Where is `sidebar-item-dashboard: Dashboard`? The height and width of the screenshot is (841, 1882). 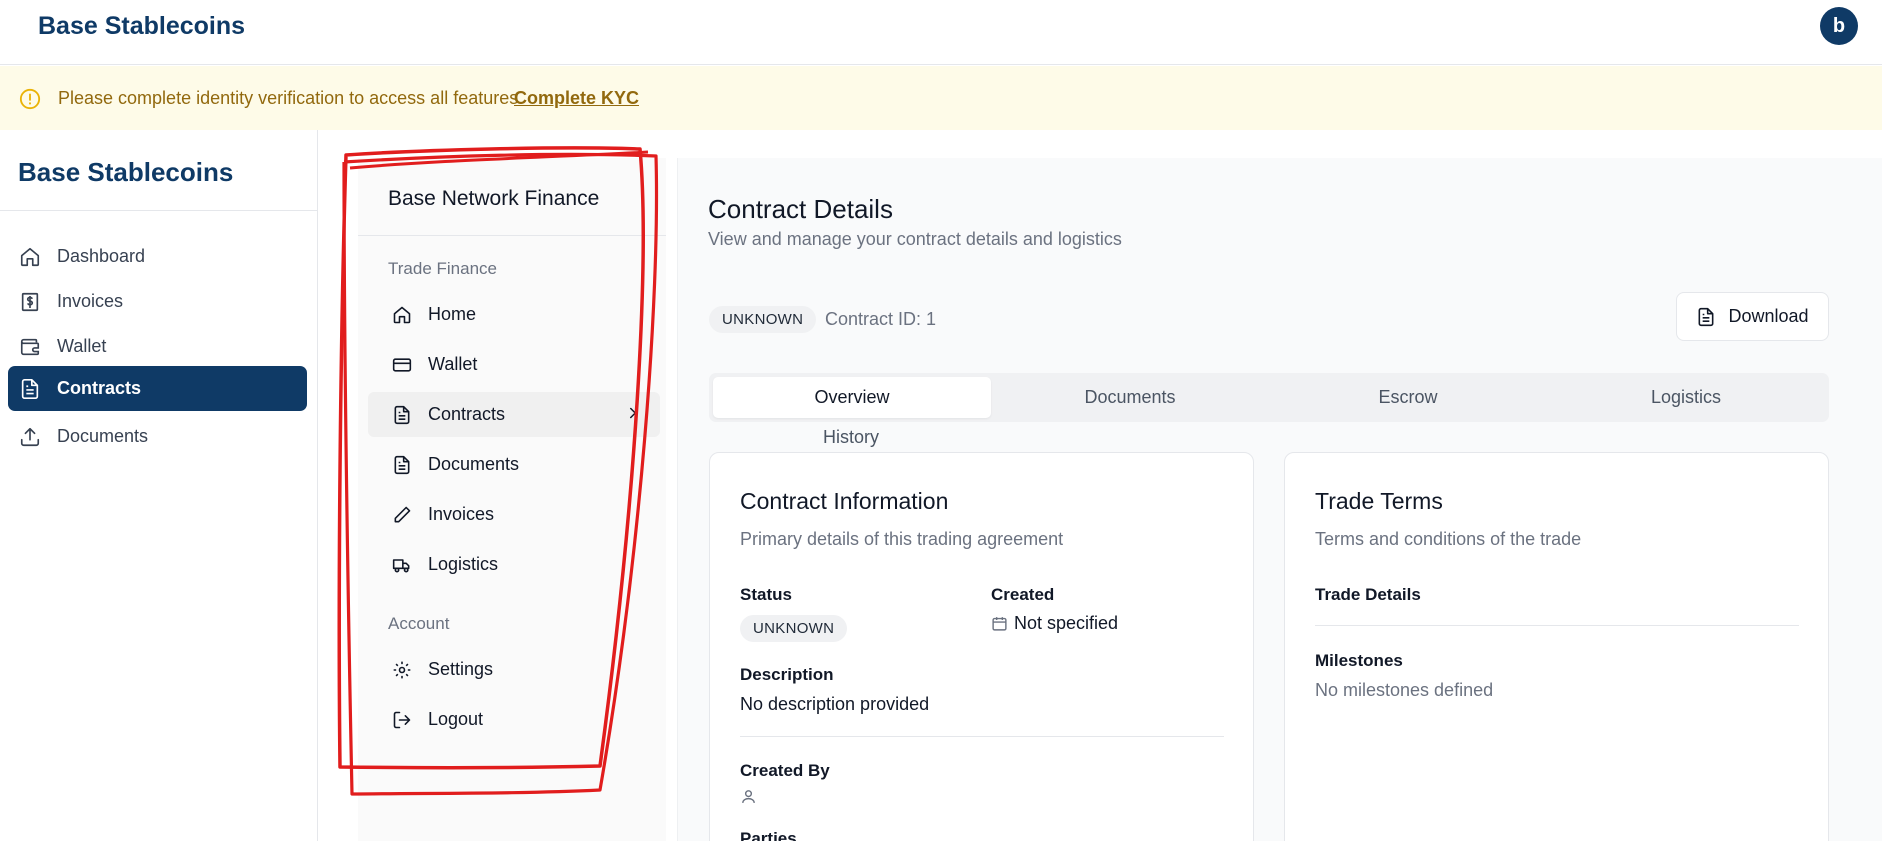
sidebar-item-dashboard: Dashboard is located at coordinates (157, 256).